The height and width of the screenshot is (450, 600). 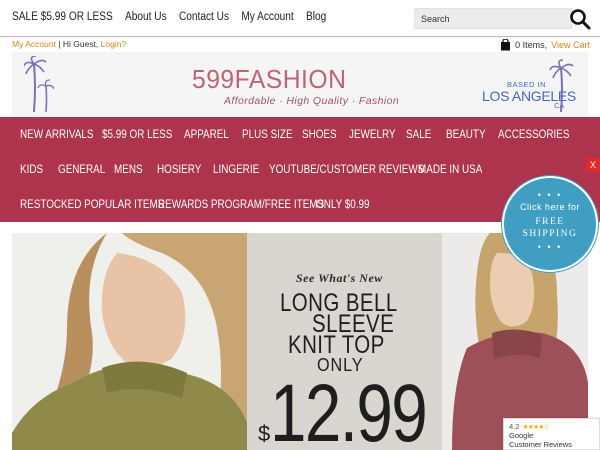 What do you see at coordinates (81, 170) in the screenshot?
I see `category-general: GENERAL` at bounding box center [81, 170].